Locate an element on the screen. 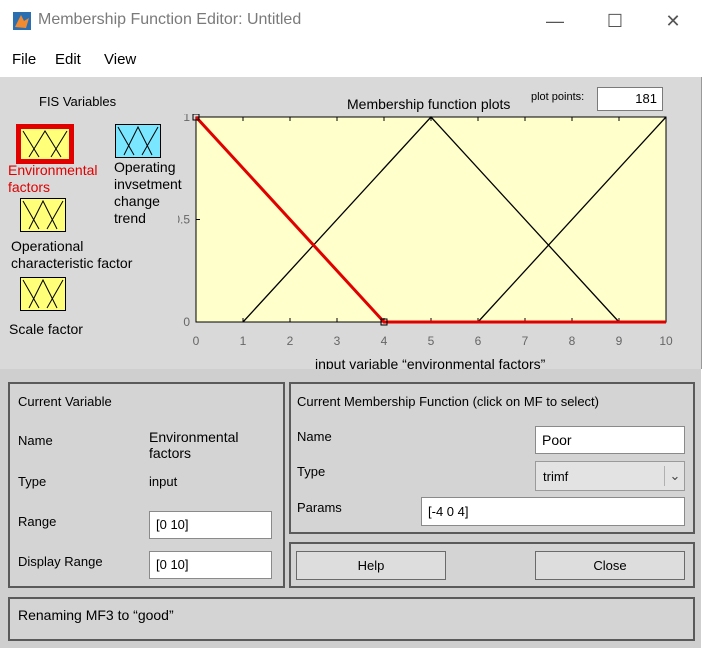  current-variable-title: Current Variable is located at coordinates (65, 401).